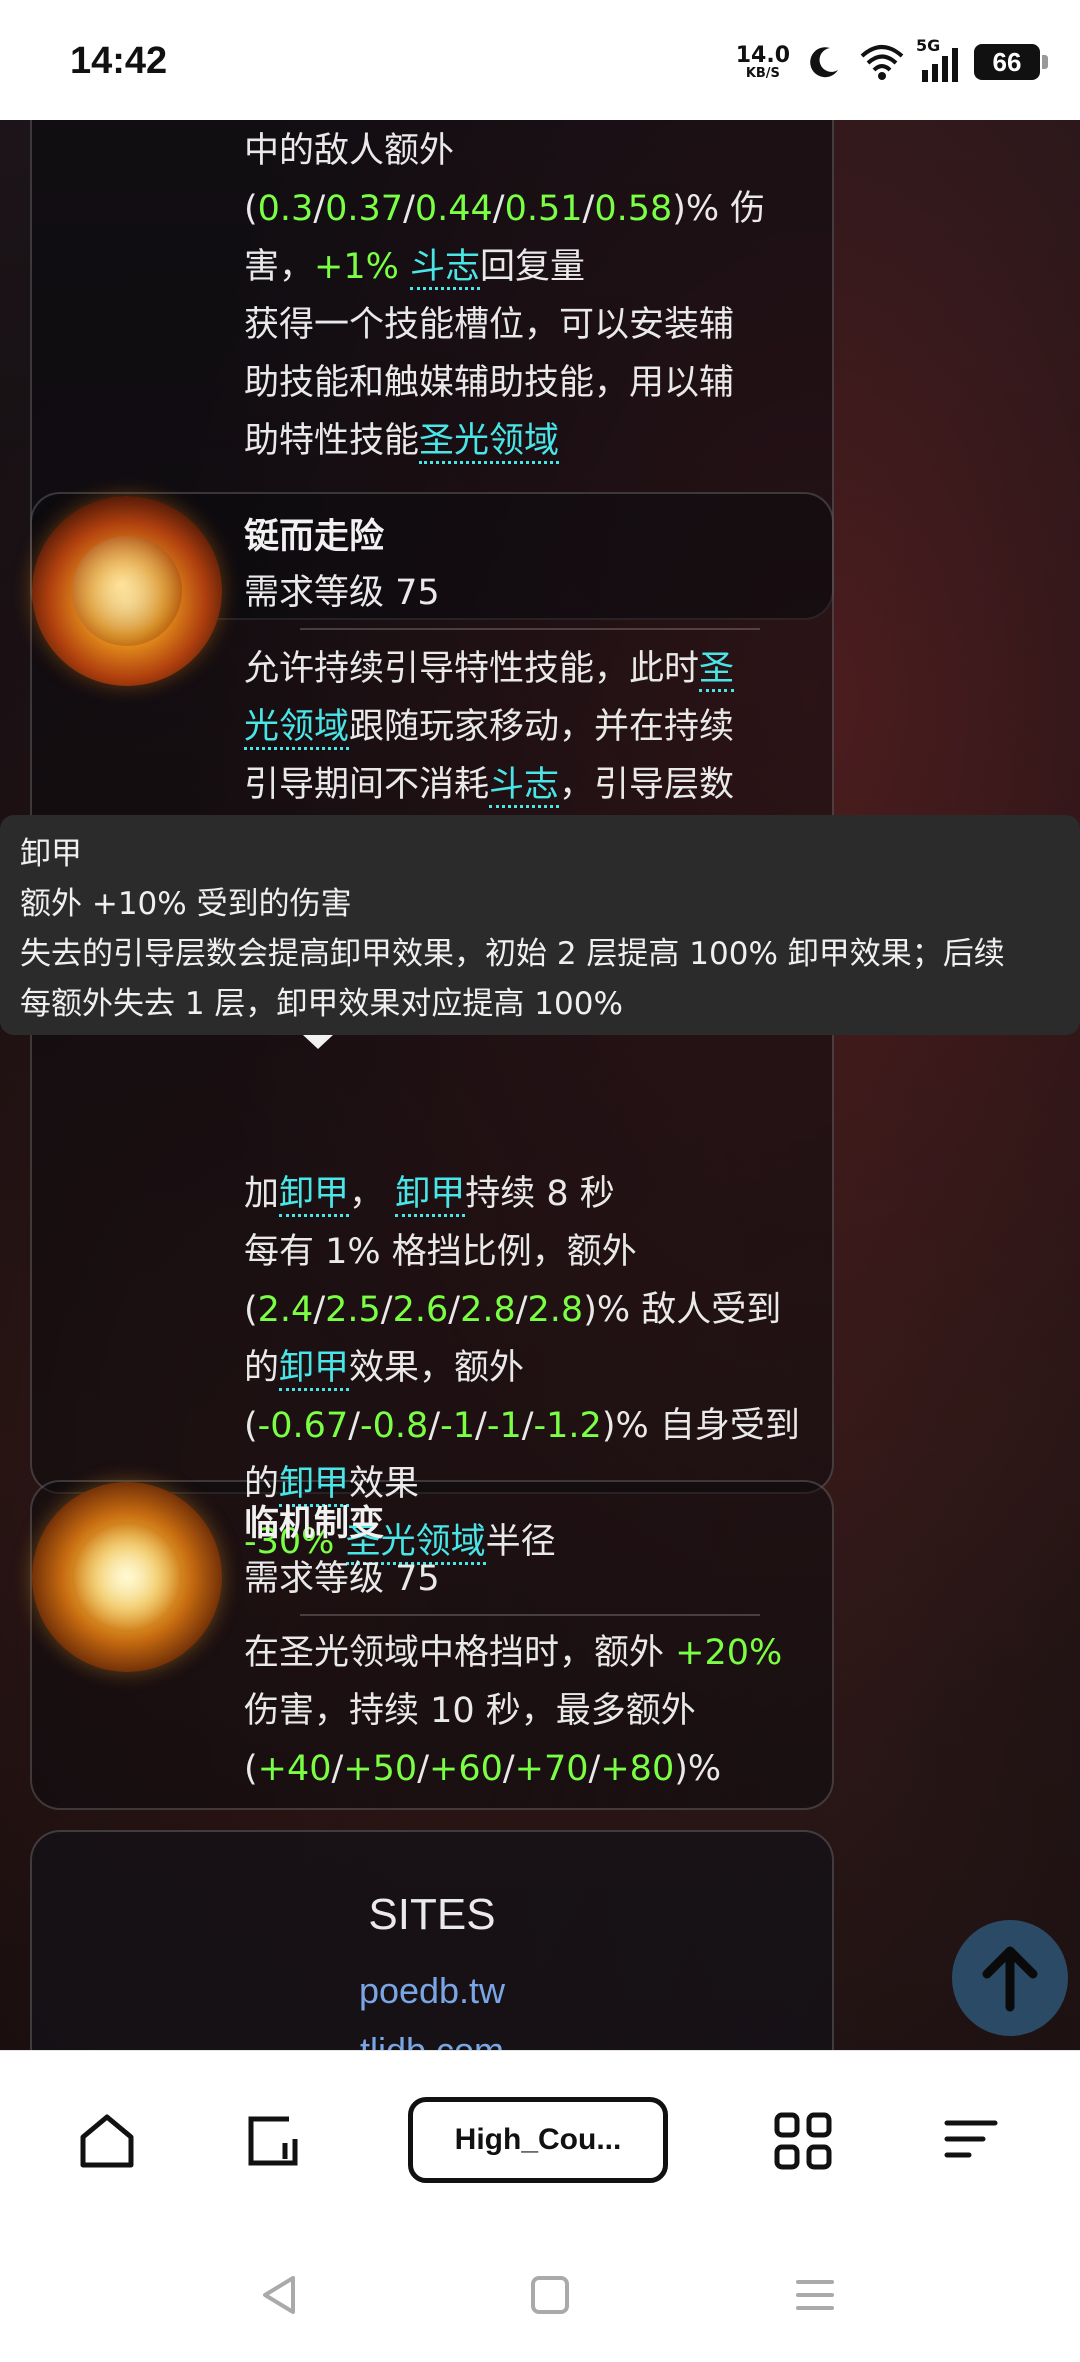 This screenshot has height=2362, width=1080. I want to click on desc-line: 每有 1% 格挡比例，额外, so click(440, 1252).